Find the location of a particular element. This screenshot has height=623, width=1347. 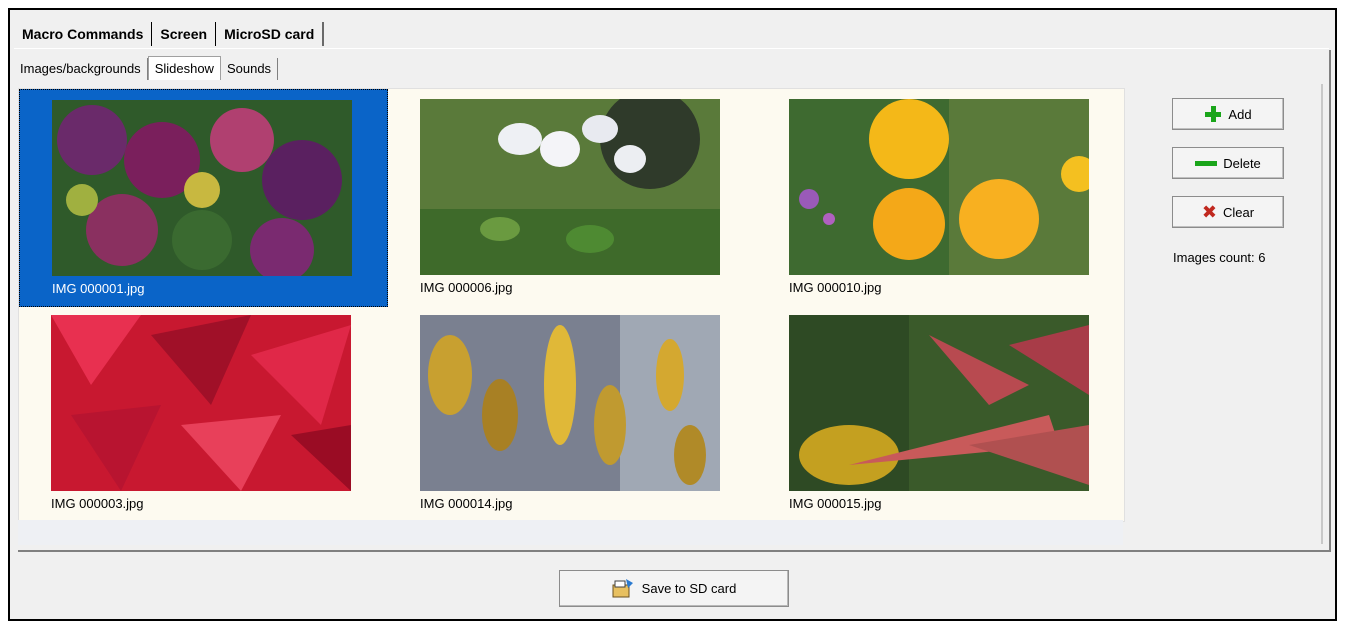

add-button: Add is located at coordinates (1228, 114).